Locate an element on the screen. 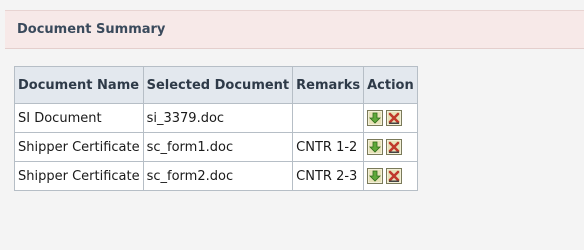 The height and width of the screenshot is (250, 584). table-row: SI Document si_3379.doc is located at coordinates (216, 118).